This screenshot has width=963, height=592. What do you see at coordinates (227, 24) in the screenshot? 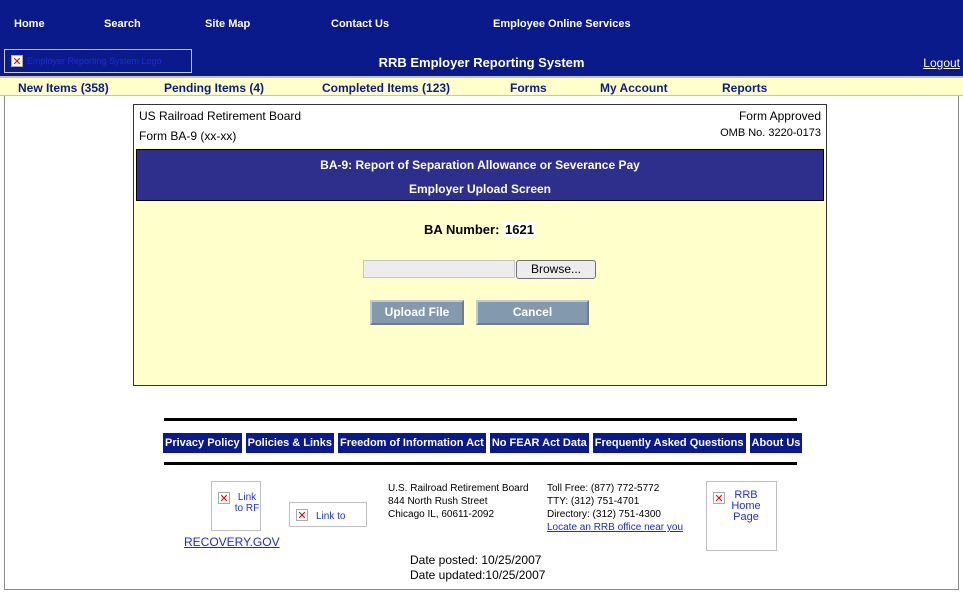
I see `nav-site-map-link: Site Map` at bounding box center [227, 24].